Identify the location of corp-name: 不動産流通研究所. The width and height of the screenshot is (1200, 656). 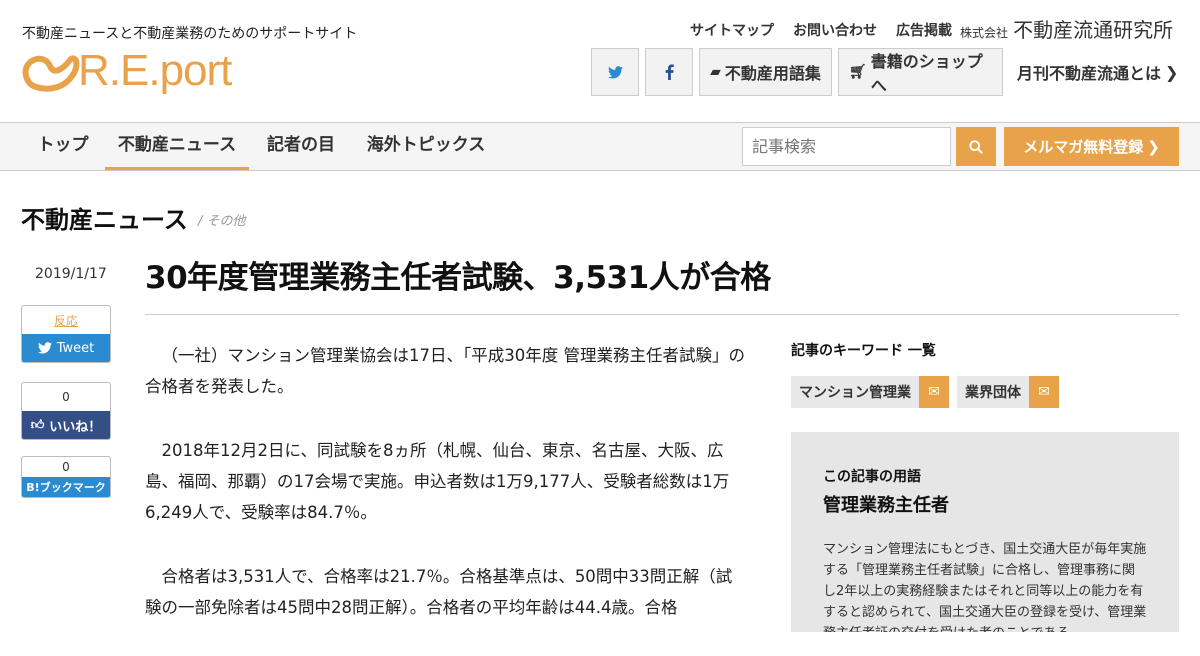
(1093, 30).